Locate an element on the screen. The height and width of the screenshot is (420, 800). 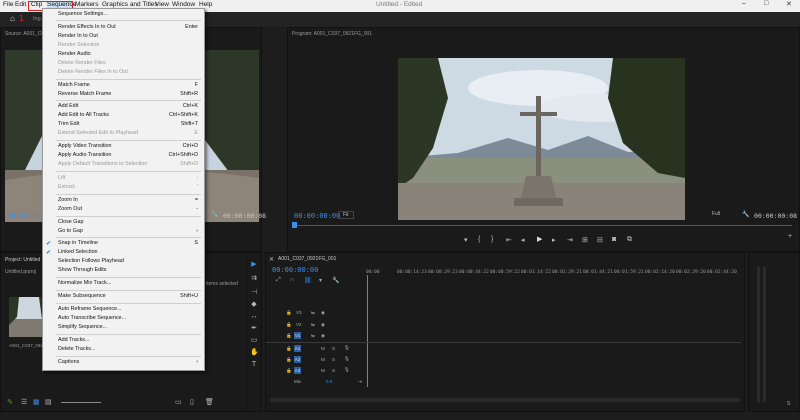
go-to-end-icon: ⇥ is located at coordinates (360, 382).